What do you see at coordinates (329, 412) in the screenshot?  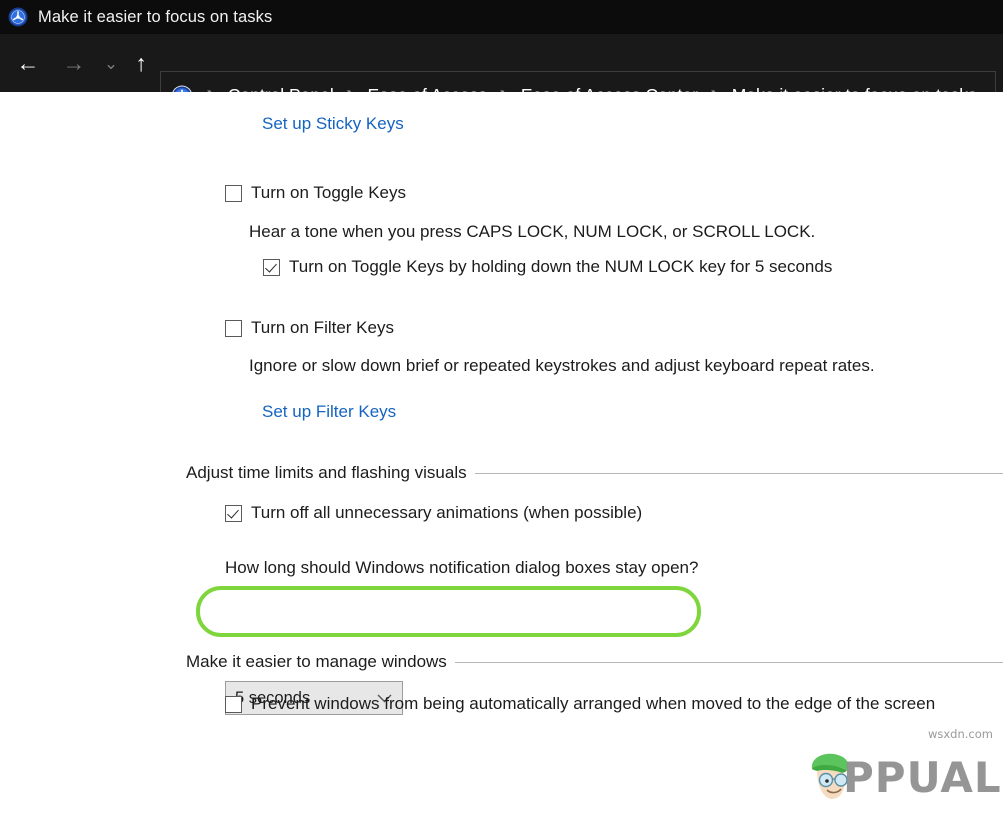 I see `set-up-filter-keys-link: Set up Filter Keys` at bounding box center [329, 412].